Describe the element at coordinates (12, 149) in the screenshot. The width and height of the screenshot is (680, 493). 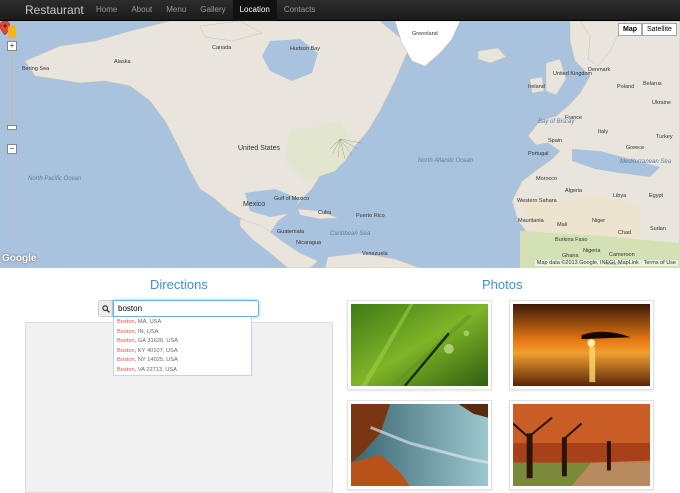
I see `zoom-out-button: −` at that location.